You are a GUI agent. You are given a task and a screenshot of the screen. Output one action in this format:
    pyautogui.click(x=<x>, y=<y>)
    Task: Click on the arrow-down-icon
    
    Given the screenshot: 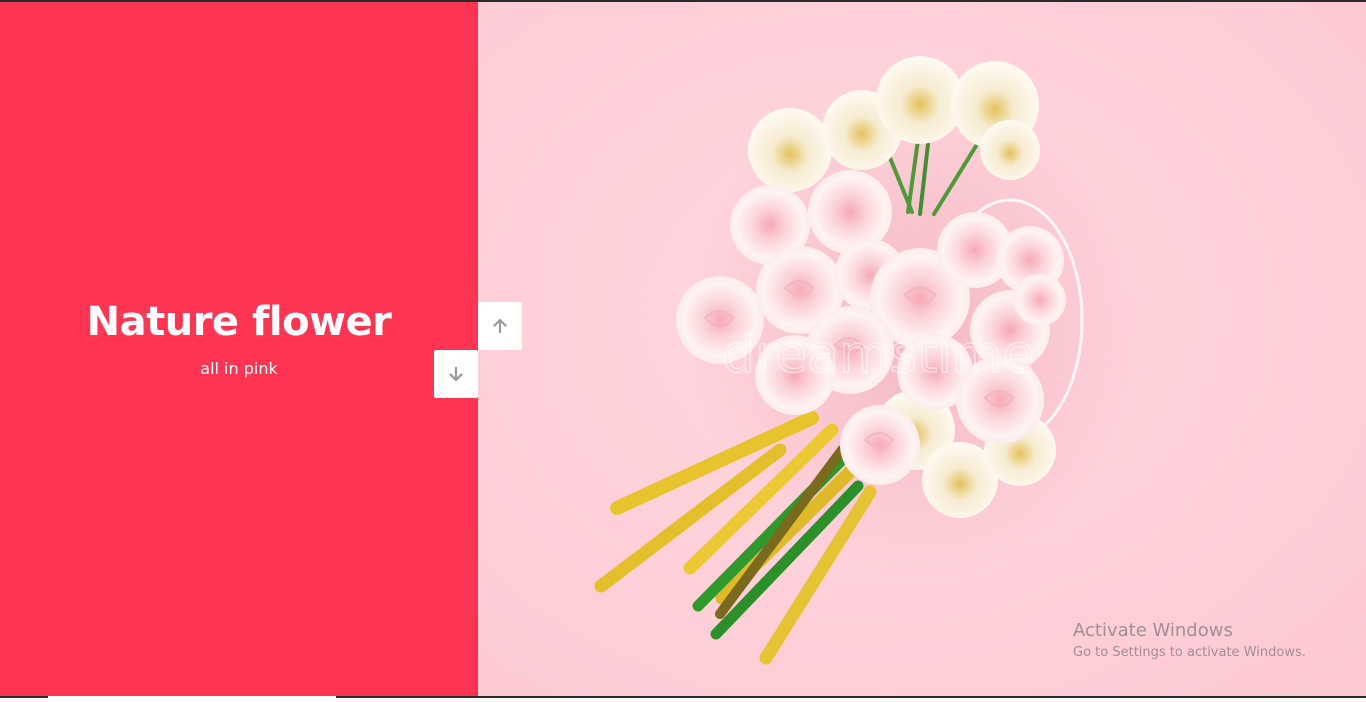 What is the action you would take?
    pyautogui.click(x=456, y=374)
    